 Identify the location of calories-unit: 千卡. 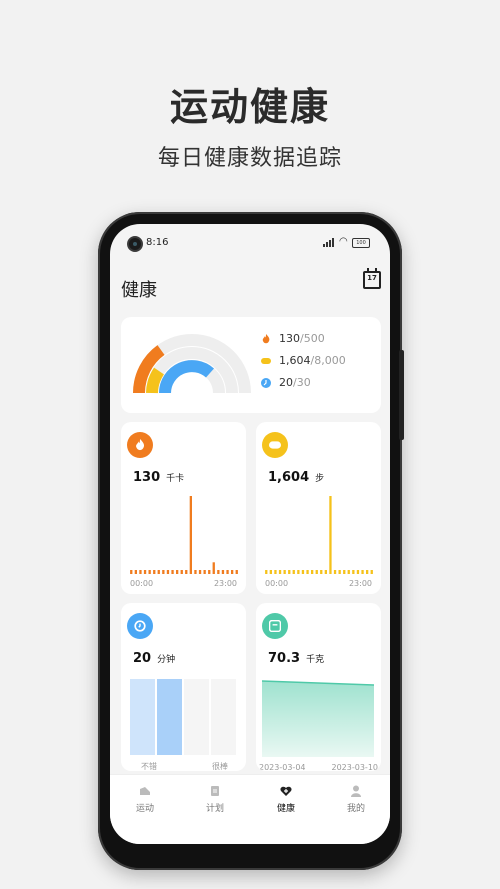
(175, 479).